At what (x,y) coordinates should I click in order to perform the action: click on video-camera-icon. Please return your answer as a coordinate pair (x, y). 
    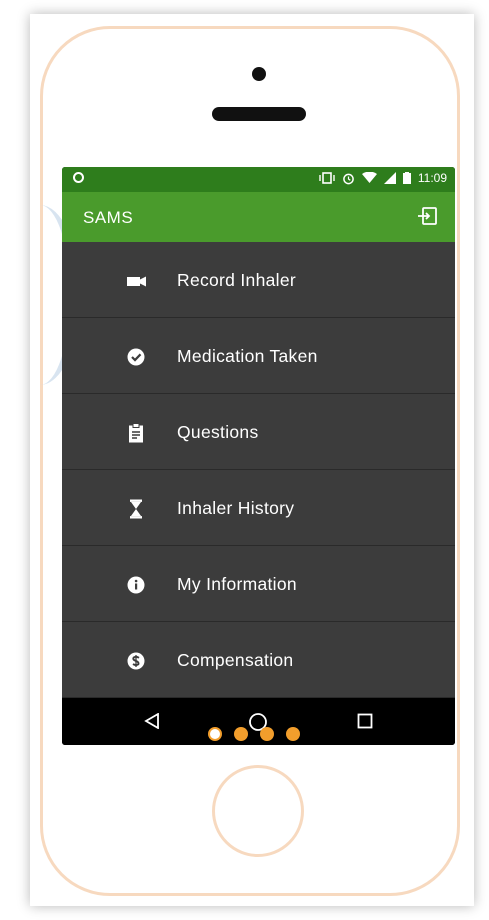
    Looking at the image, I should click on (136, 281).